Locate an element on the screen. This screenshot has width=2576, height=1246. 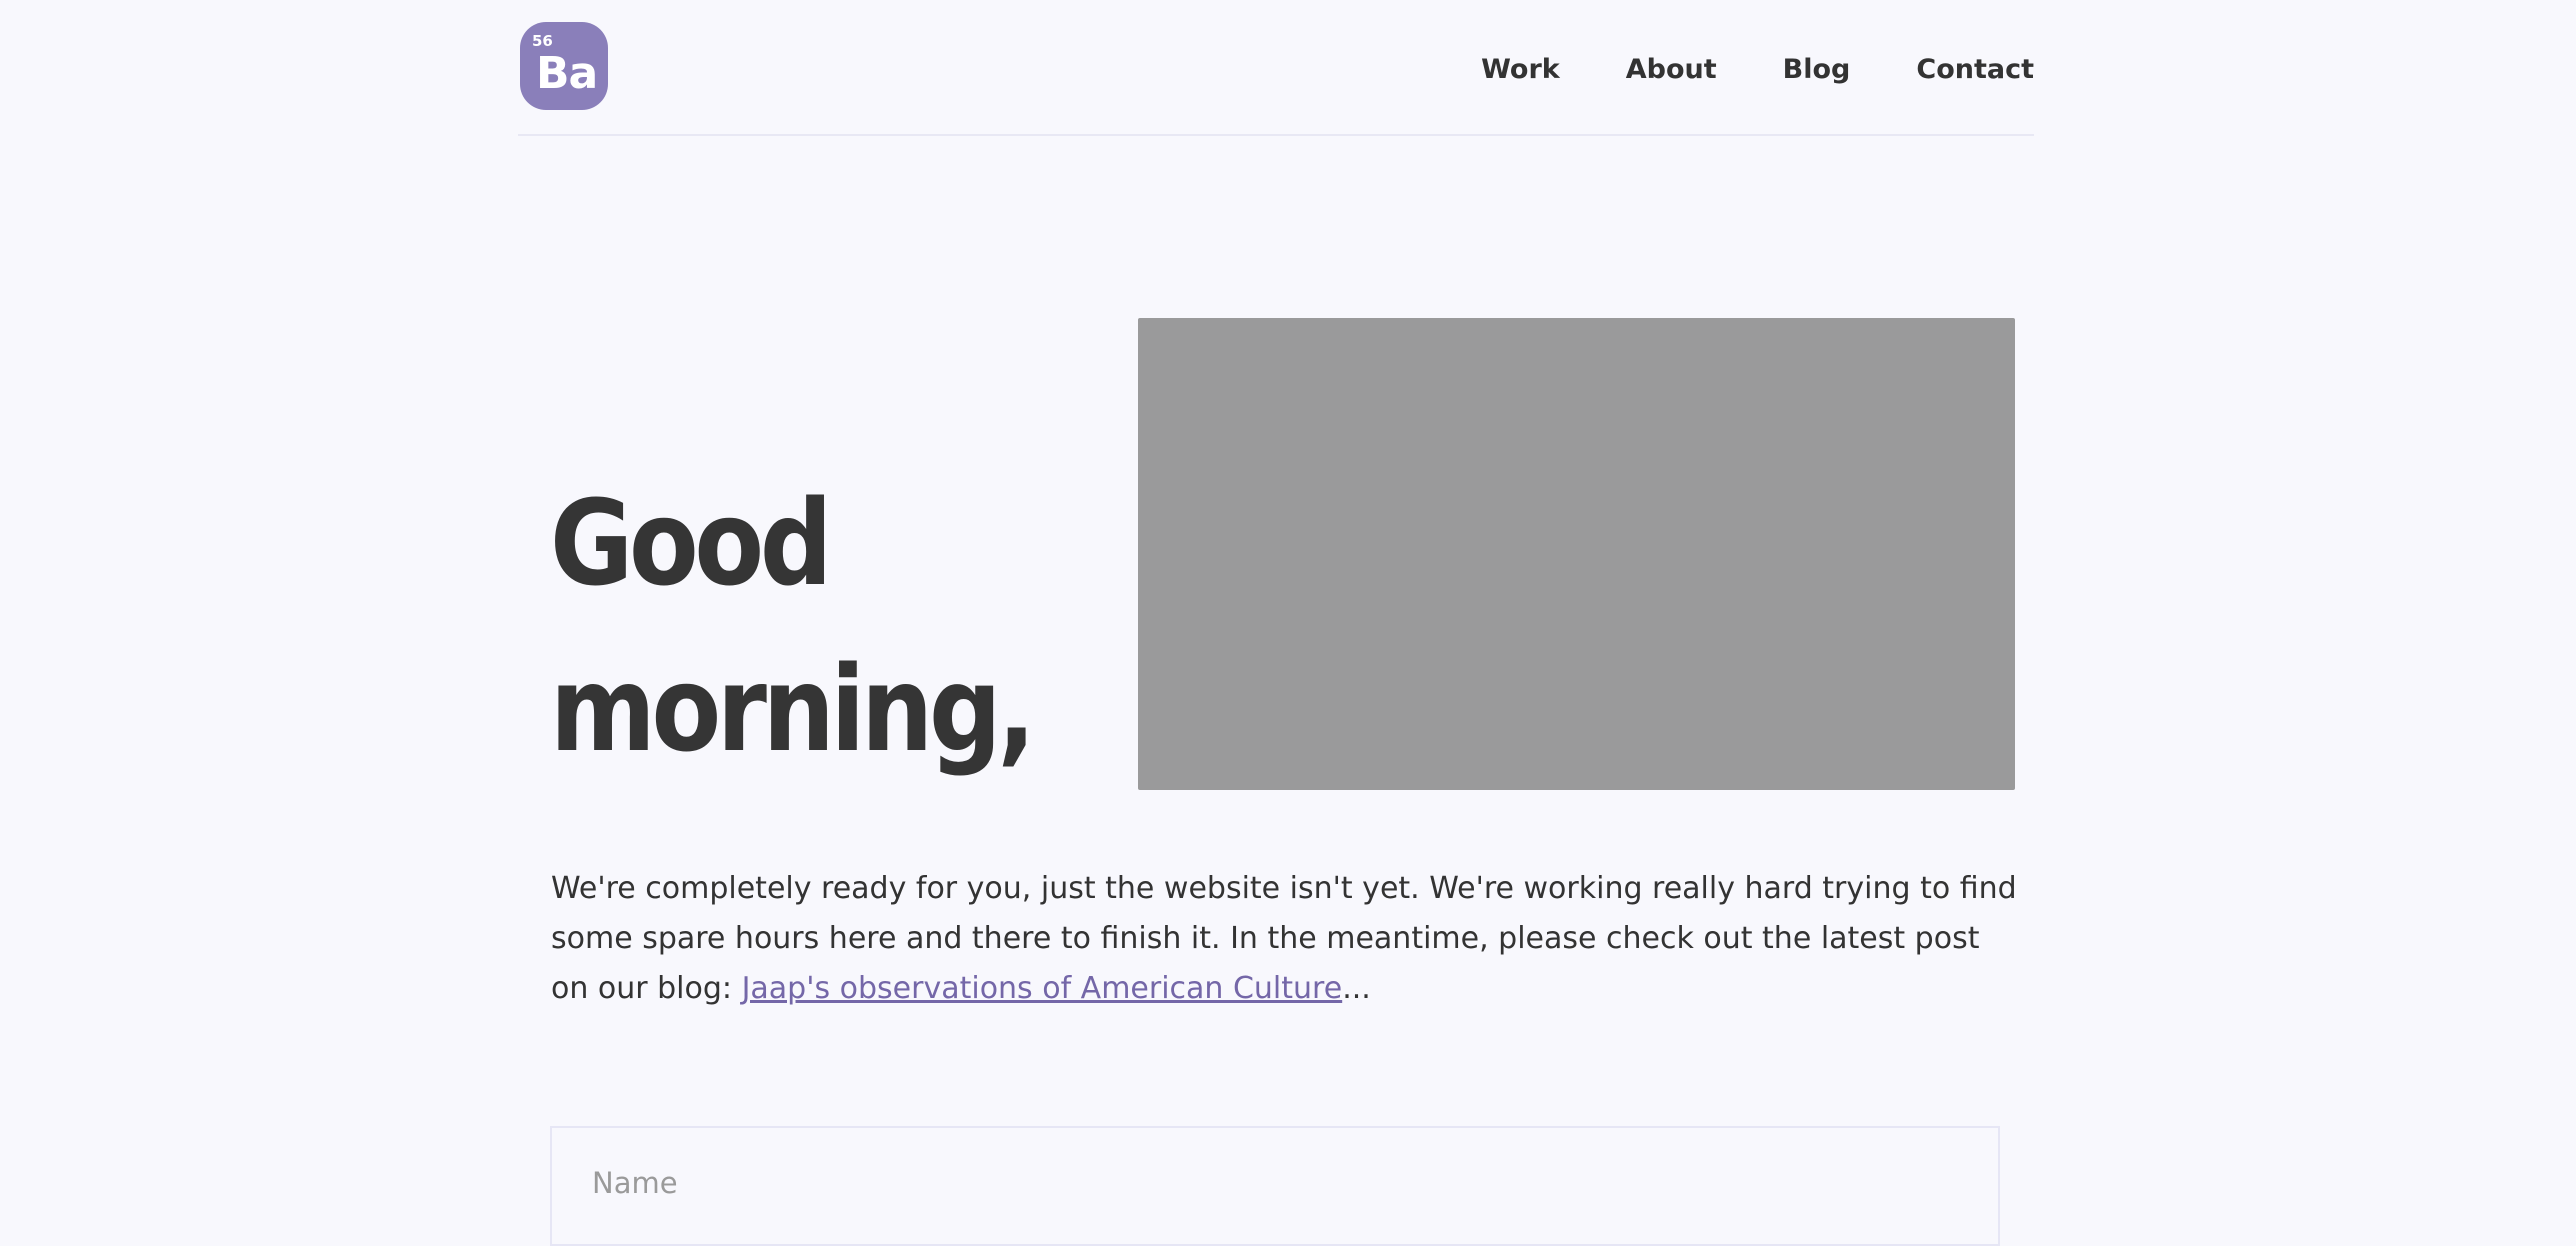
contact-form is located at coordinates (1275, 1186).